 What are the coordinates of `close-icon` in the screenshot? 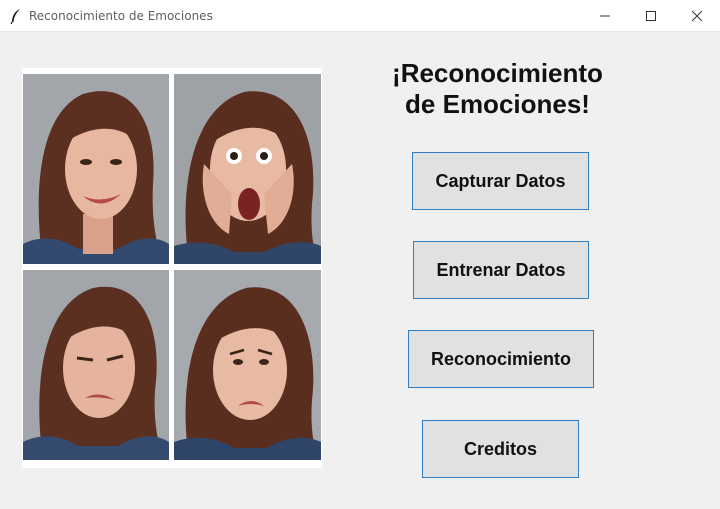 It's located at (697, 15).